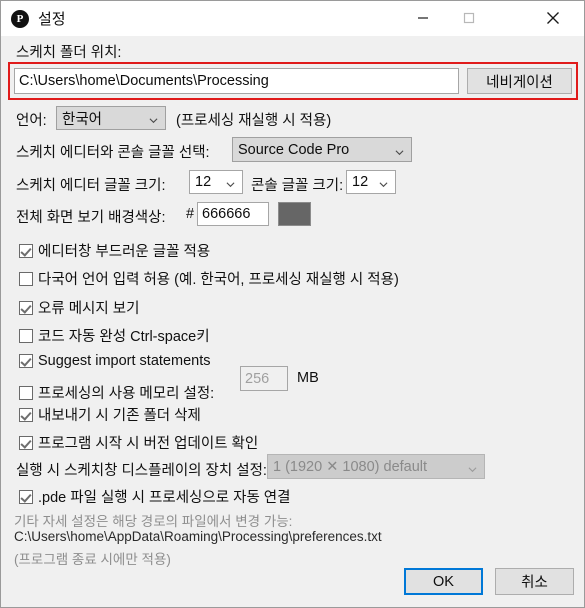 The image size is (585, 608). I want to click on editor-font-value: Source Code Pro, so click(294, 149).